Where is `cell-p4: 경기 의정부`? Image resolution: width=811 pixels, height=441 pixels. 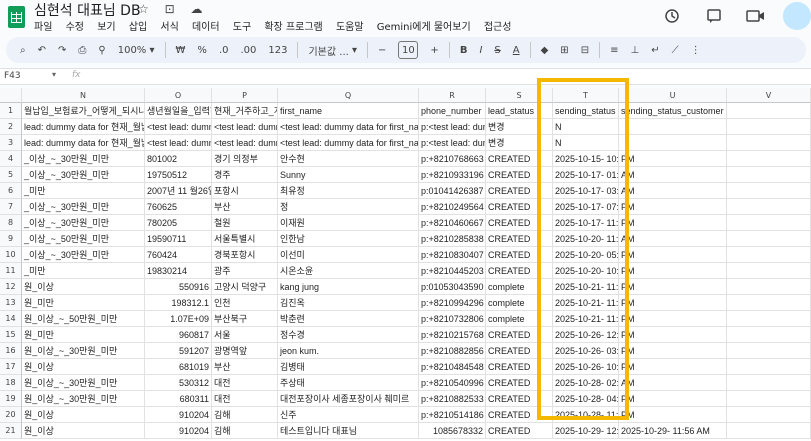 cell-p4: 경기 의정부 is located at coordinates (245, 159).